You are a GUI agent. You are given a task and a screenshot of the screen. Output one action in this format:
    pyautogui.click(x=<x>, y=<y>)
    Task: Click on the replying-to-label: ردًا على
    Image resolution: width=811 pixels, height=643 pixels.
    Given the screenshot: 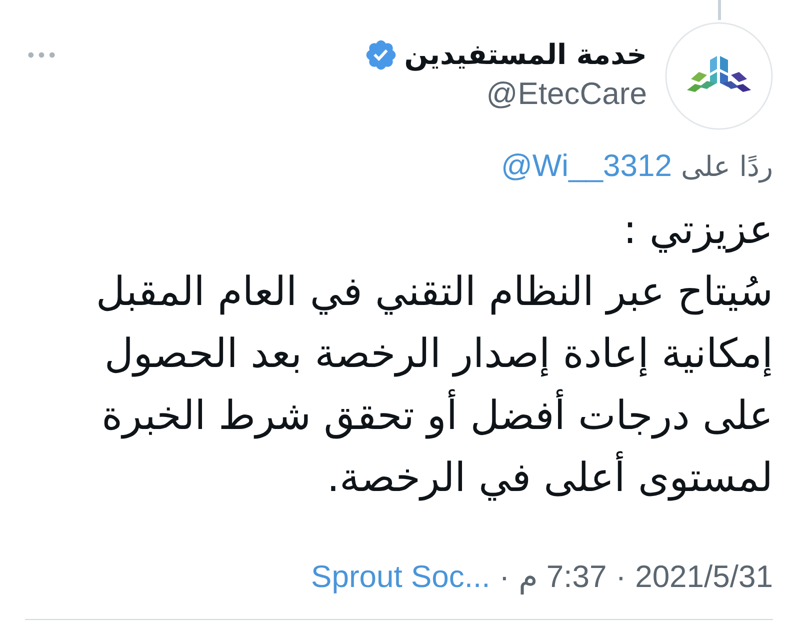 What is the action you would take?
    pyautogui.click(x=727, y=167)
    